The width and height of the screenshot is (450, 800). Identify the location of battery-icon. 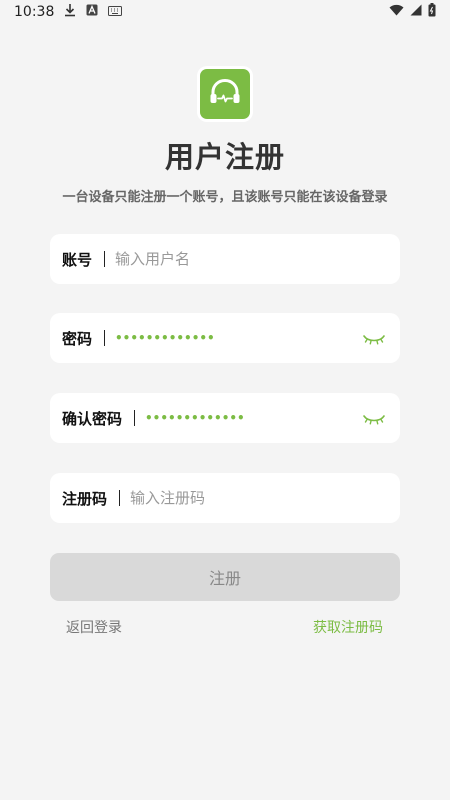
(432, 12).